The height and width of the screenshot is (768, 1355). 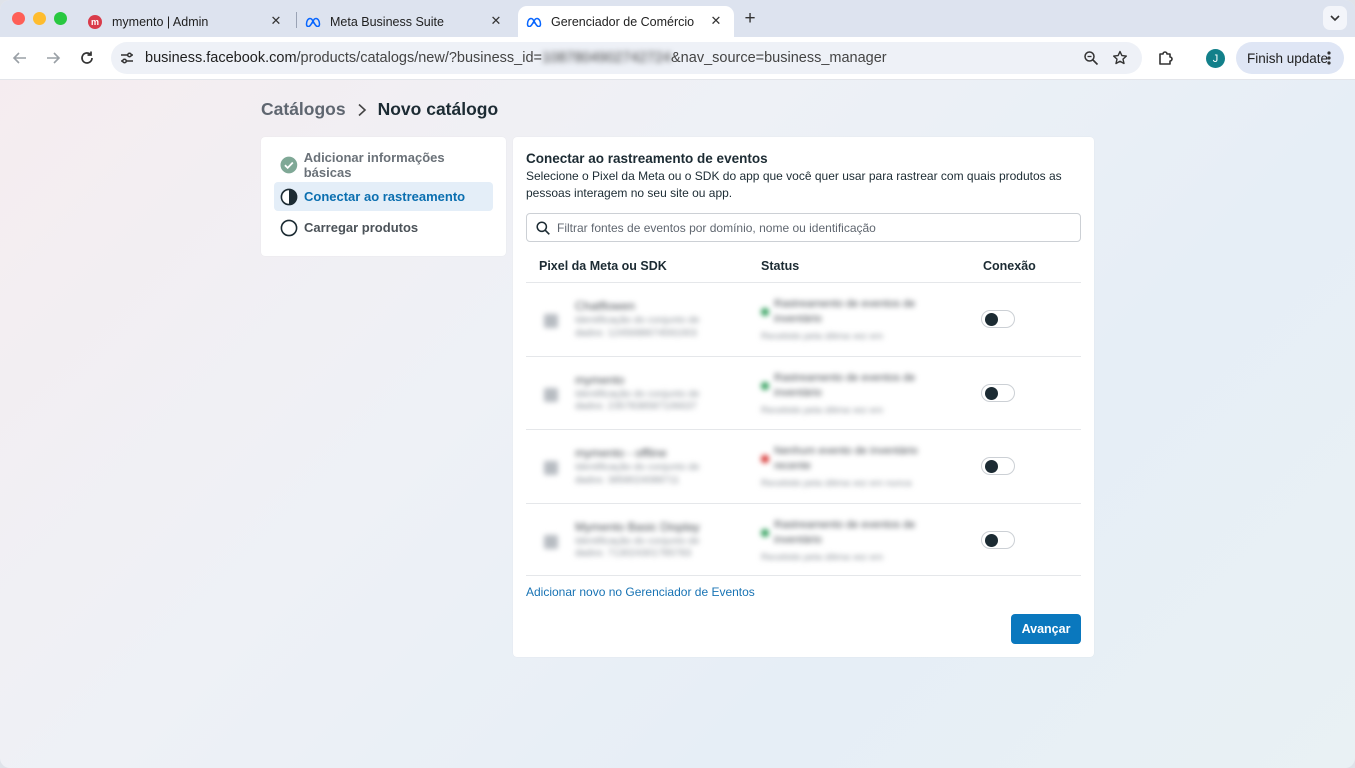 What do you see at coordinates (361, 227) in the screenshot?
I see `step-label: Carregar produtos` at bounding box center [361, 227].